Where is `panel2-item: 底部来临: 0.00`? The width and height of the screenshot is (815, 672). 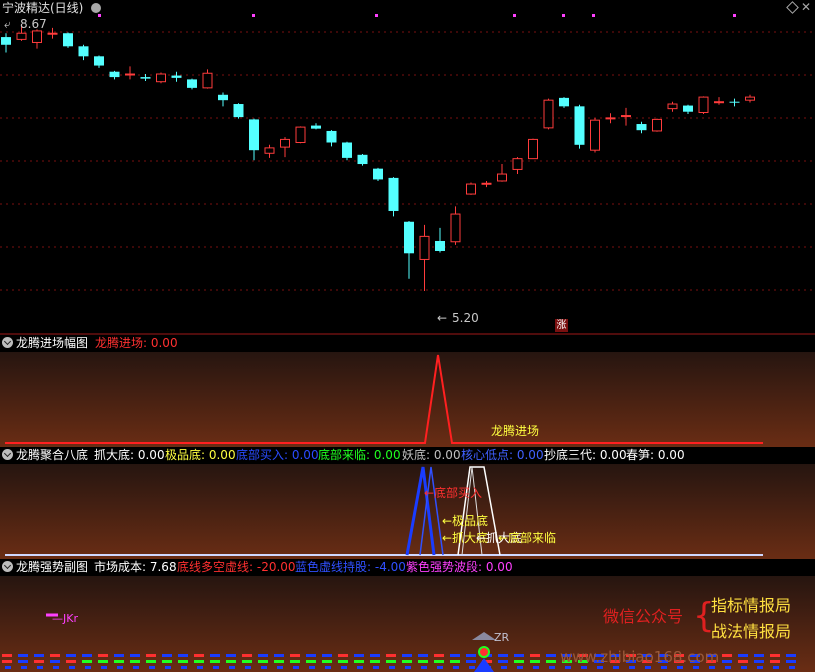
panel2-item: 底部来临: 0.00 is located at coordinates (359, 455).